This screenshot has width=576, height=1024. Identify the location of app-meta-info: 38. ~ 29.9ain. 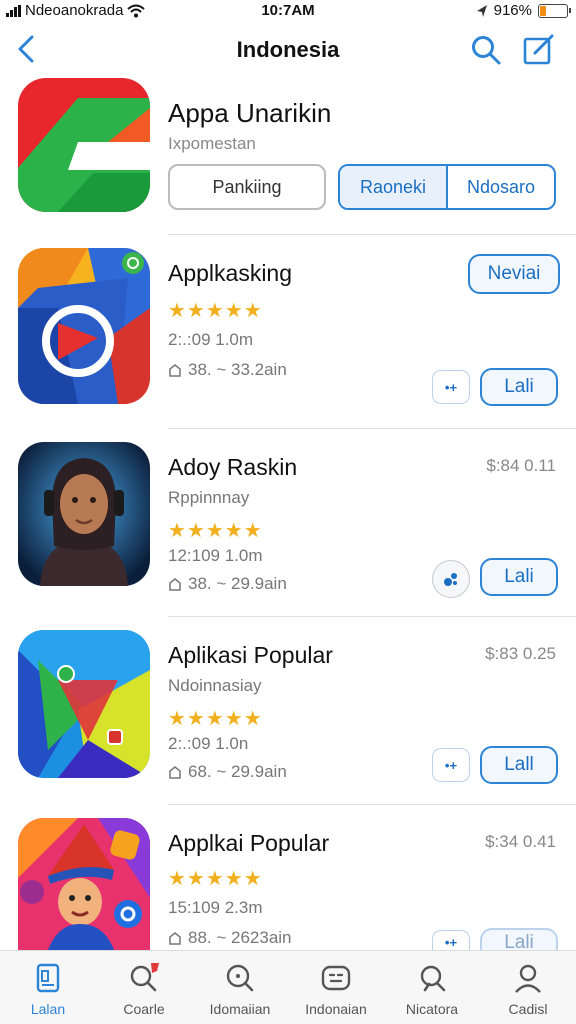
(227, 584).